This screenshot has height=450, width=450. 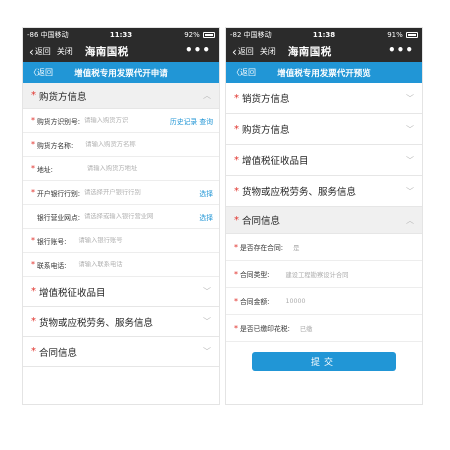 I want to click on select-bank-branch-button: 选择, so click(x=206, y=217).